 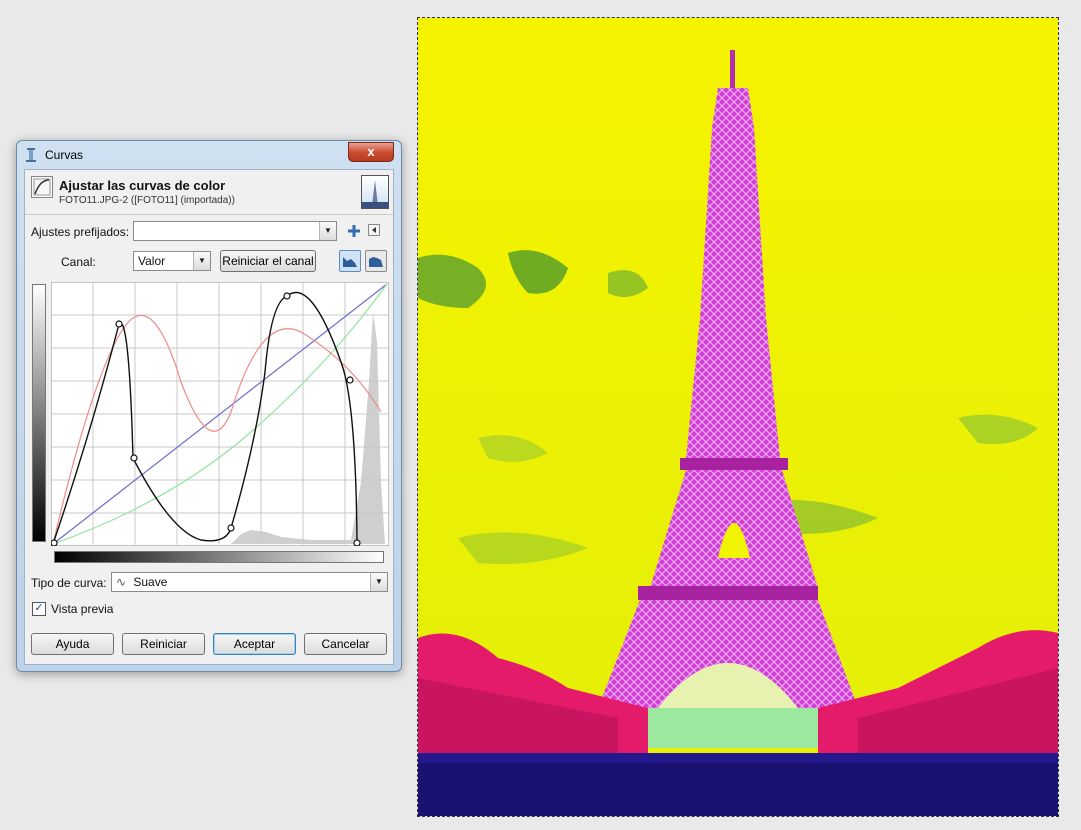 What do you see at coordinates (345, 644) in the screenshot?
I see `cancel-button: Cancelar` at bounding box center [345, 644].